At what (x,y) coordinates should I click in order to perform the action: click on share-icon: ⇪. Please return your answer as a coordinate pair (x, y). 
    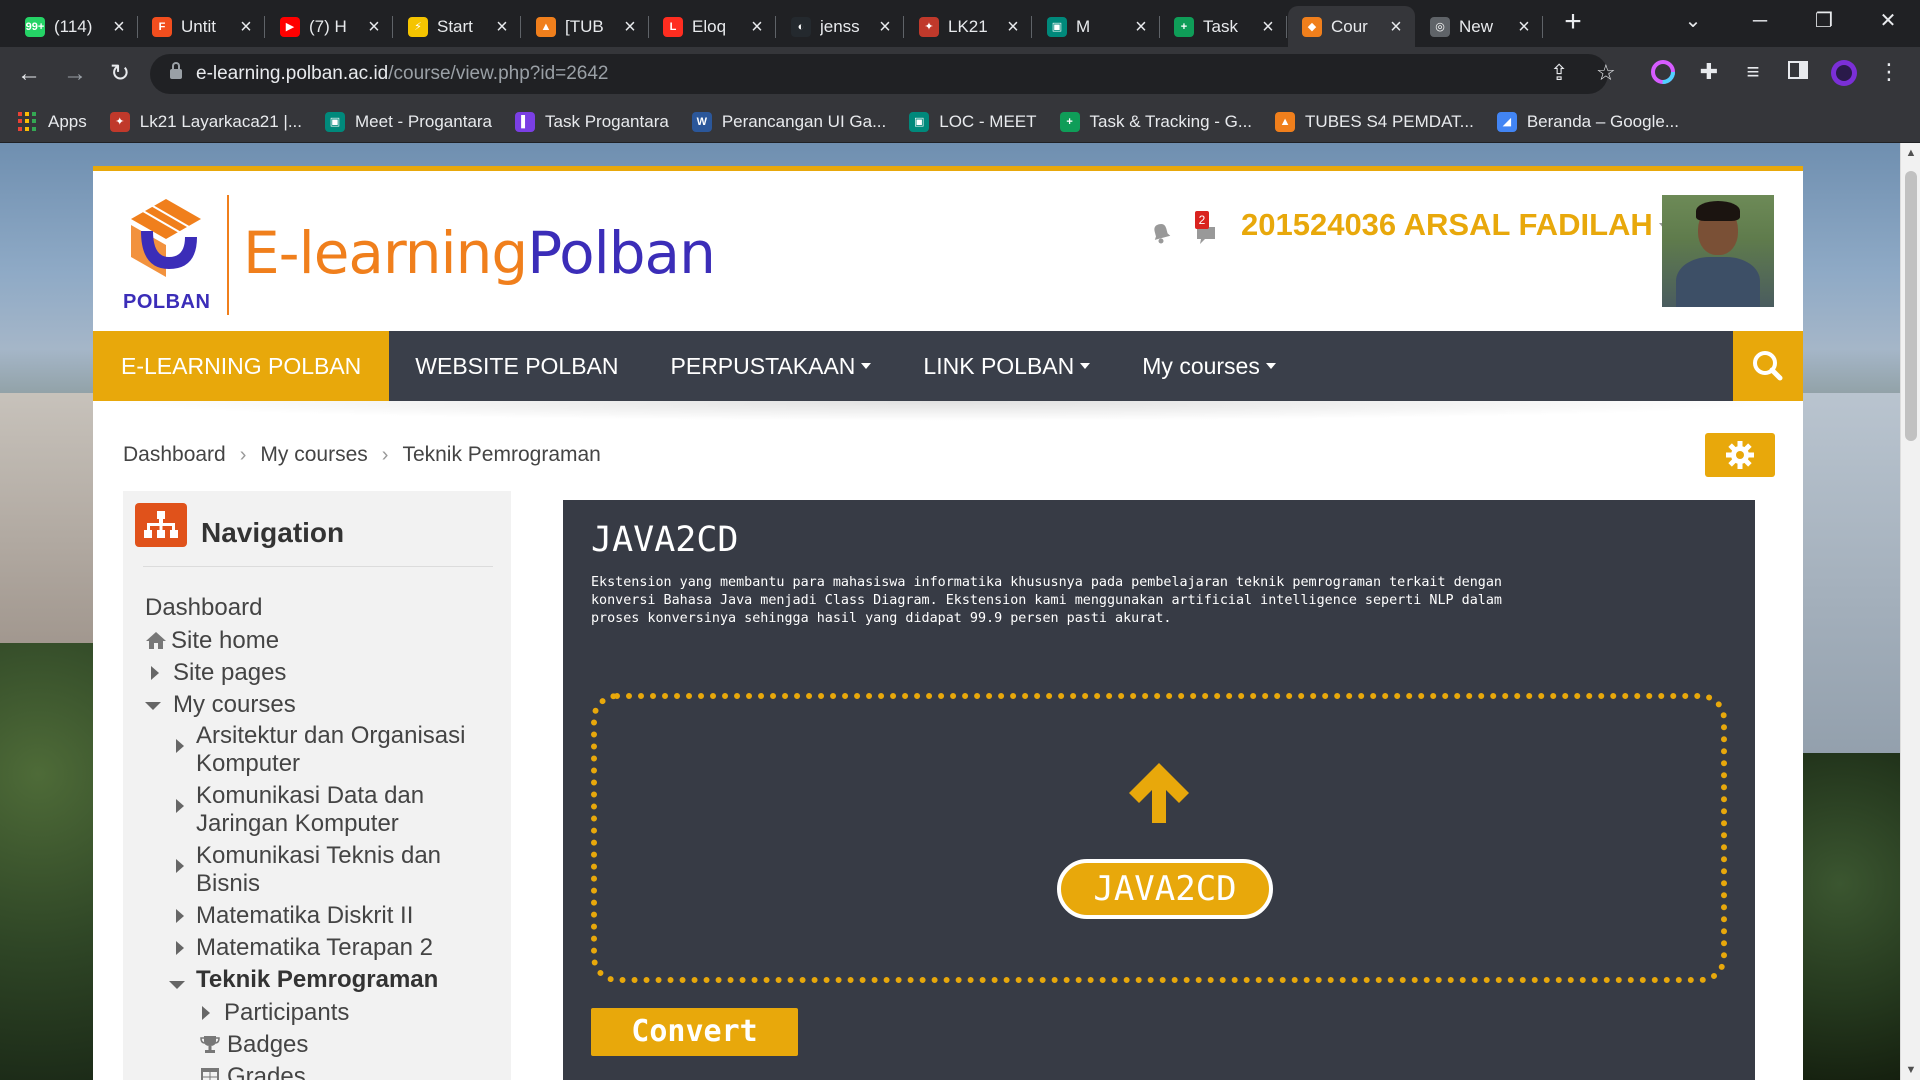
    Looking at the image, I should click on (1559, 73).